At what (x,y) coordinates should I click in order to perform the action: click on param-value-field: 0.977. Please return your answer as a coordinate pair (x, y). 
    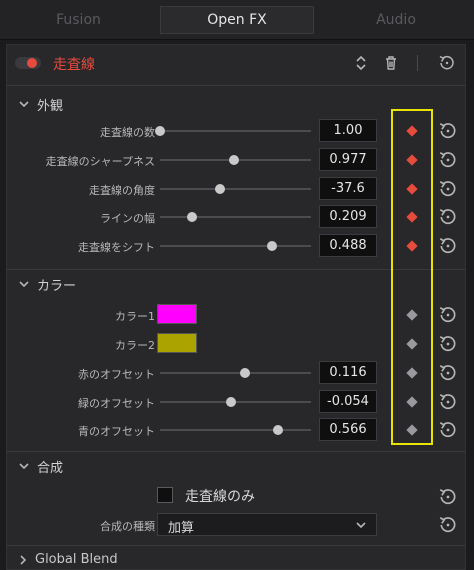
    Looking at the image, I should click on (348, 159).